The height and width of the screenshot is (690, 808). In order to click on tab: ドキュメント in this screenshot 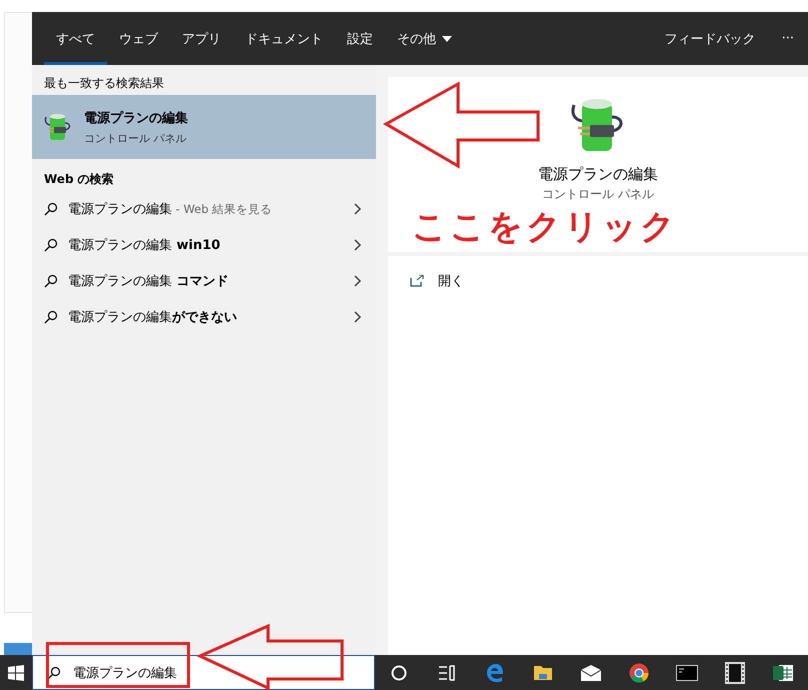, I will do `click(284, 38)`.